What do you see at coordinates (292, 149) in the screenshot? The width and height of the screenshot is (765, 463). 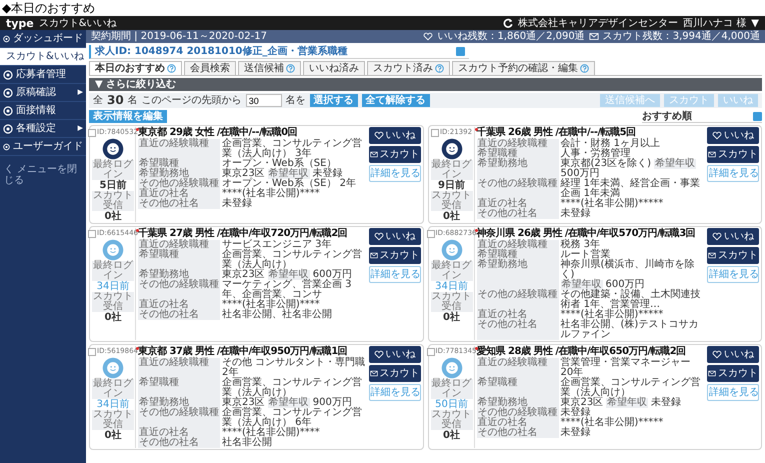 I see `field-value: 企画営業、コンサルティング営業（法人向け） 3年` at bounding box center [292, 149].